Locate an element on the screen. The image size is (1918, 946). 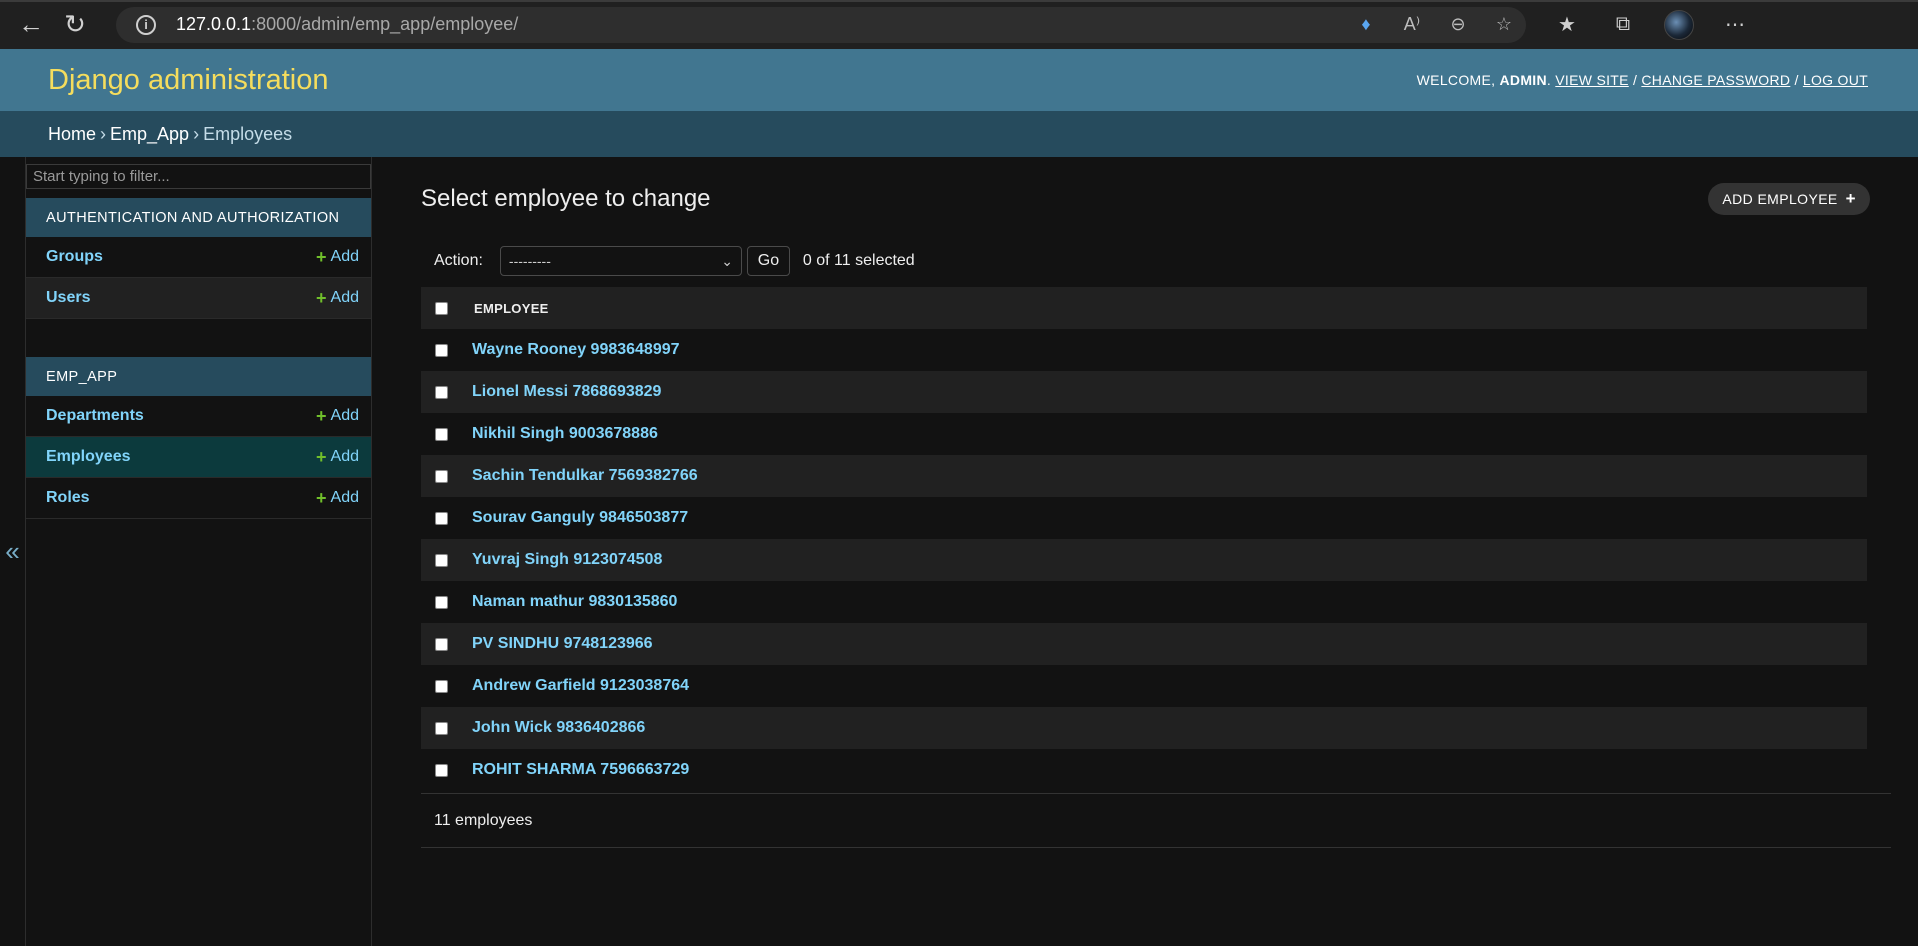
employee-link: Andrew Garfield 9123038764 is located at coordinates (580, 686).